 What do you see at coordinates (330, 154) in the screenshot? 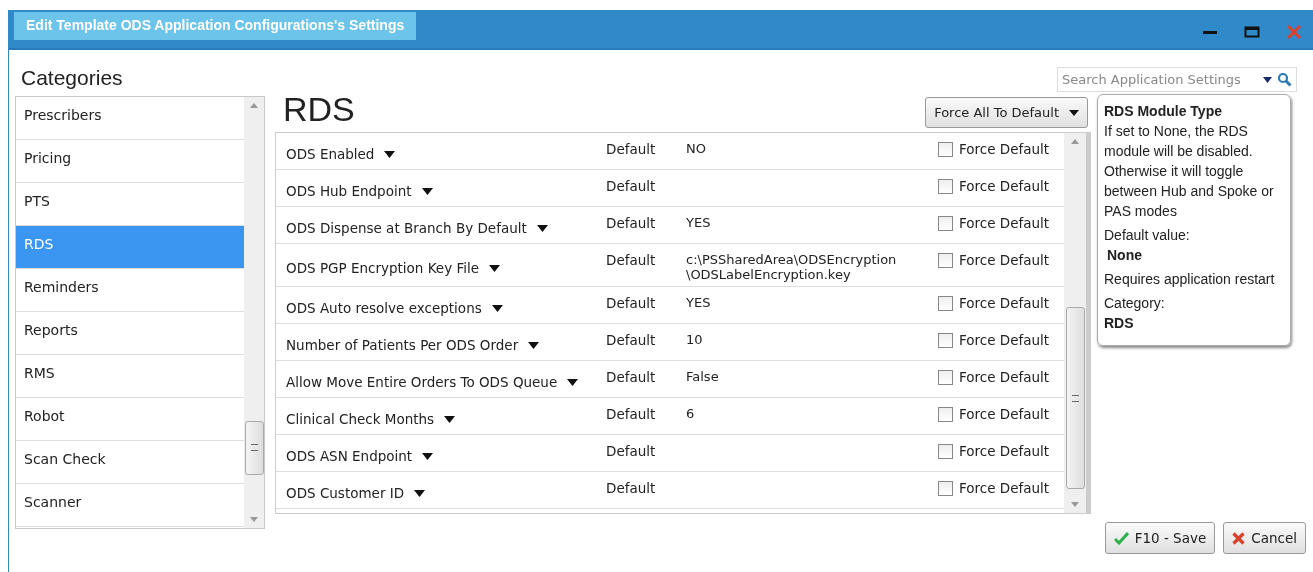
I see `setting-name: ODS Enabled` at bounding box center [330, 154].